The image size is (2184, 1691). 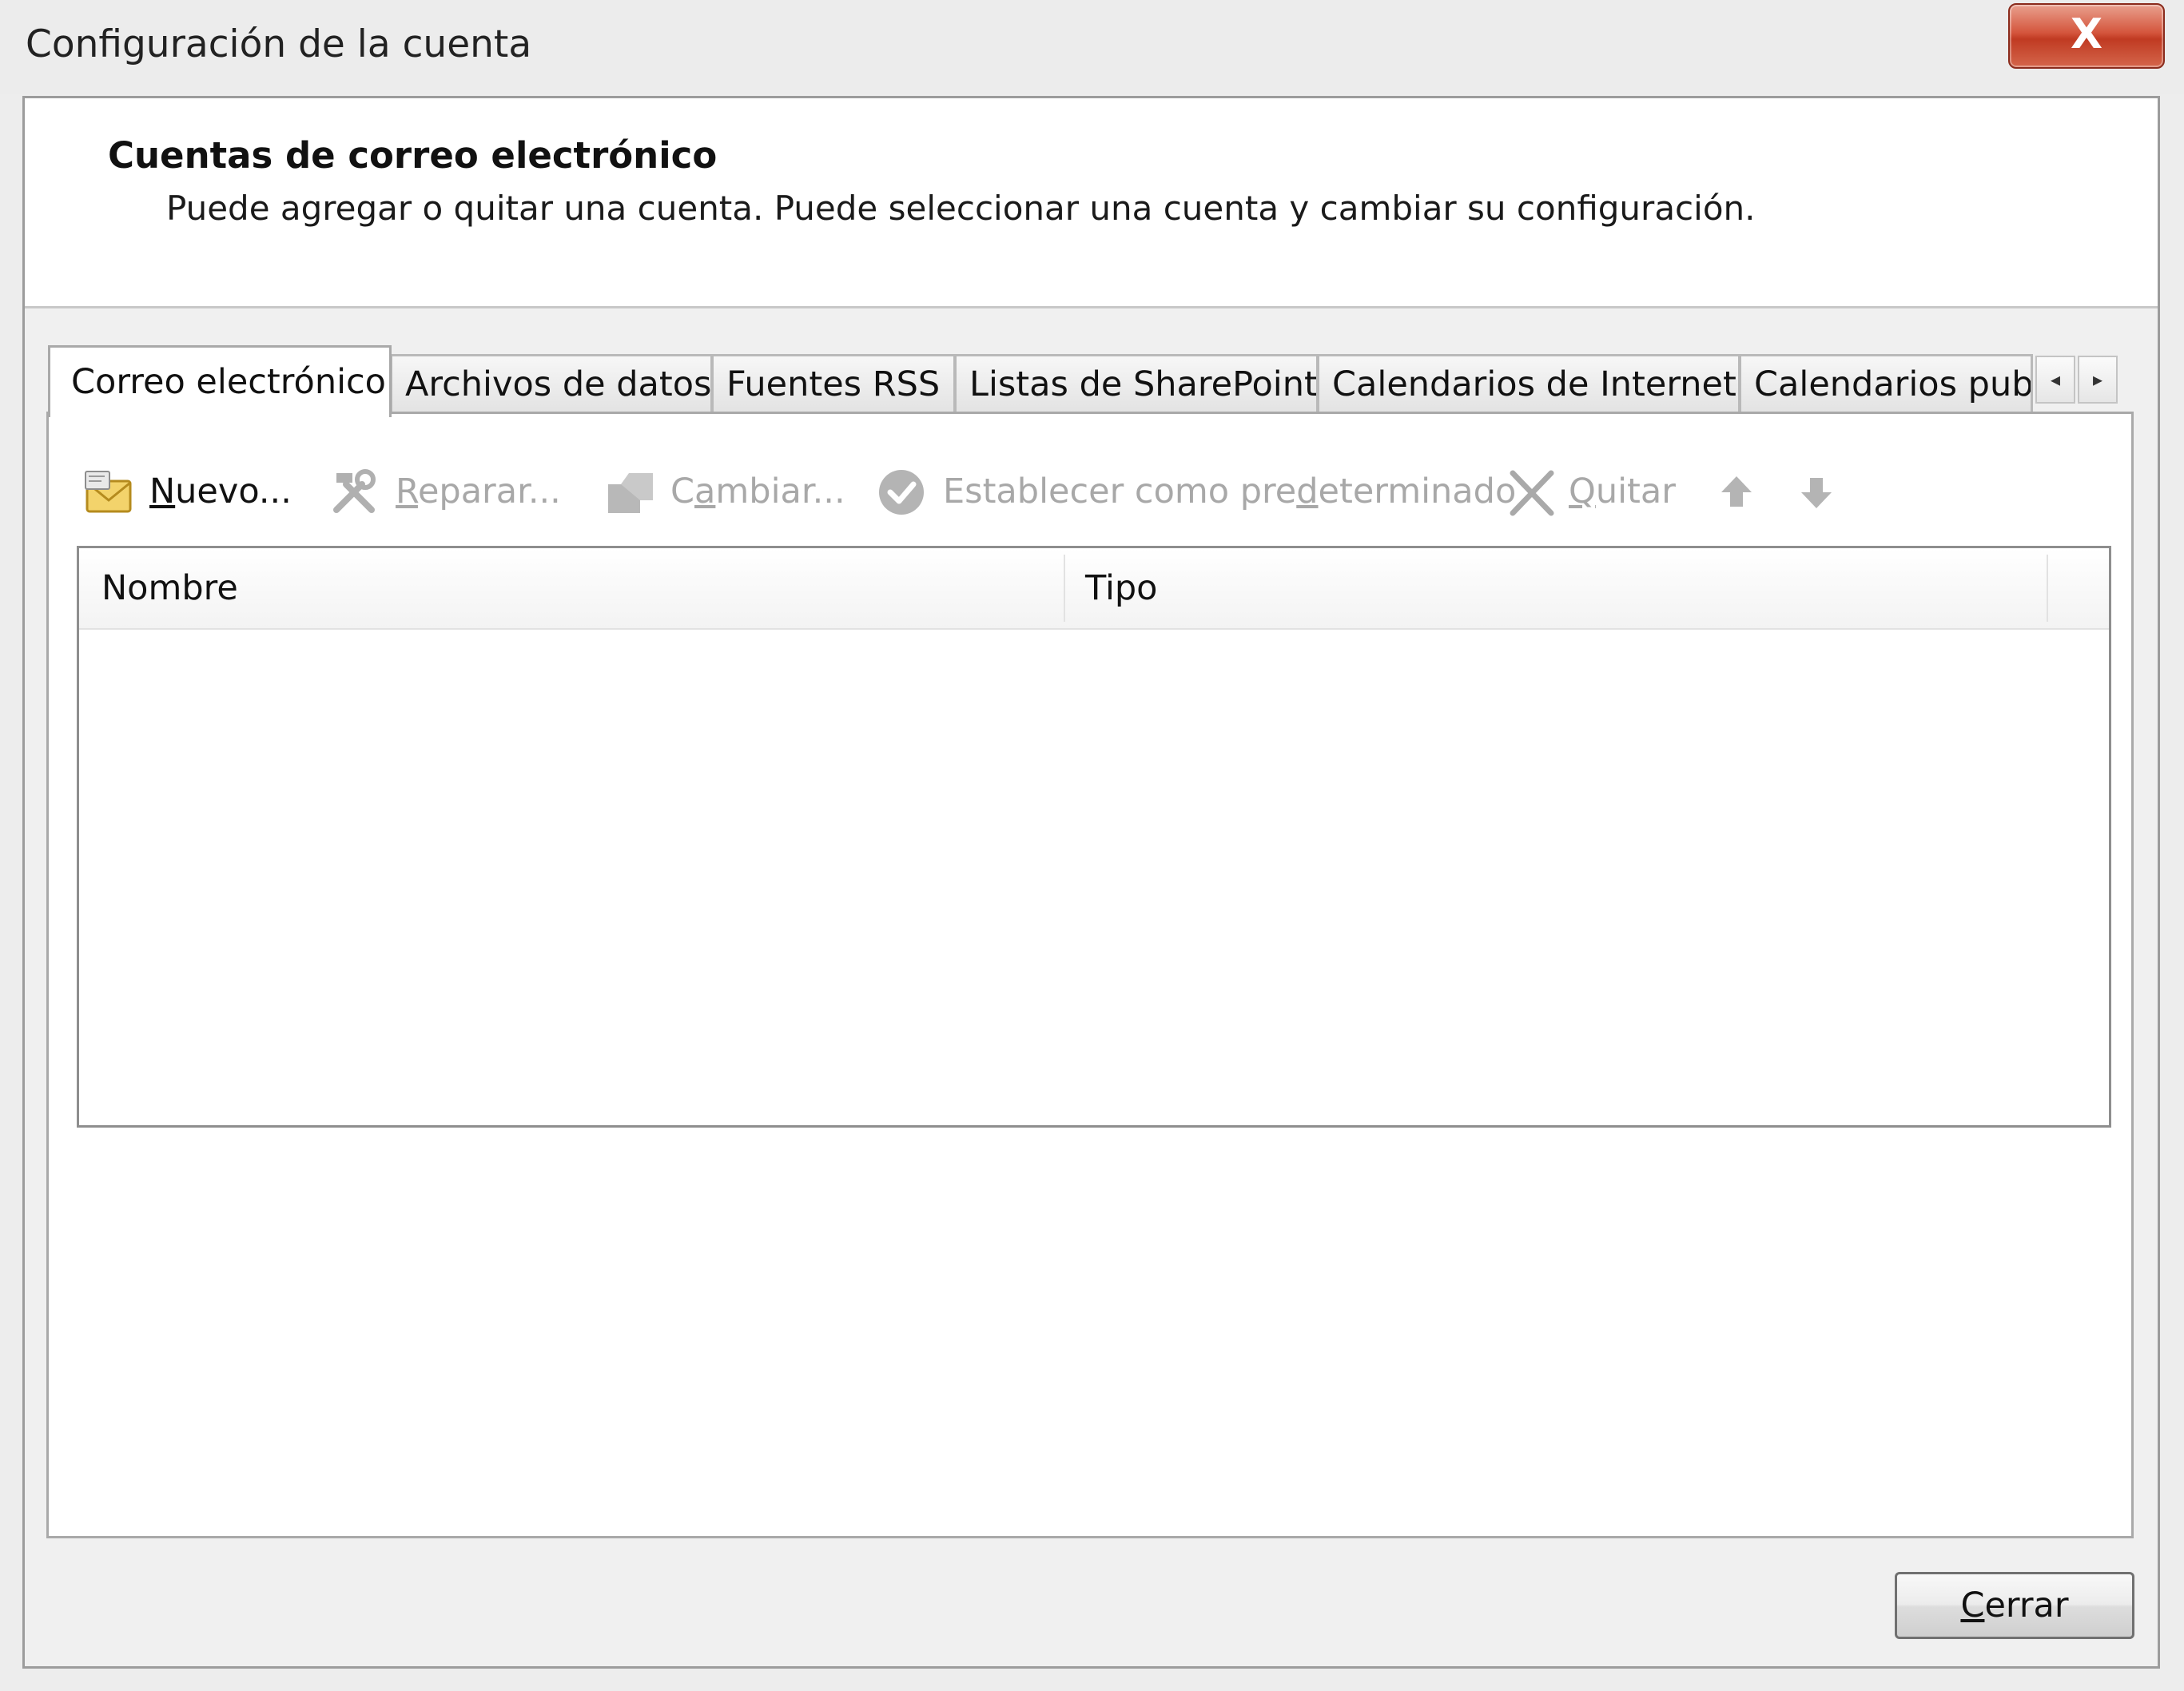 What do you see at coordinates (1533, 492) in the screenshot?
I see `x-remove-icon` at bounding box center [1533, 492].